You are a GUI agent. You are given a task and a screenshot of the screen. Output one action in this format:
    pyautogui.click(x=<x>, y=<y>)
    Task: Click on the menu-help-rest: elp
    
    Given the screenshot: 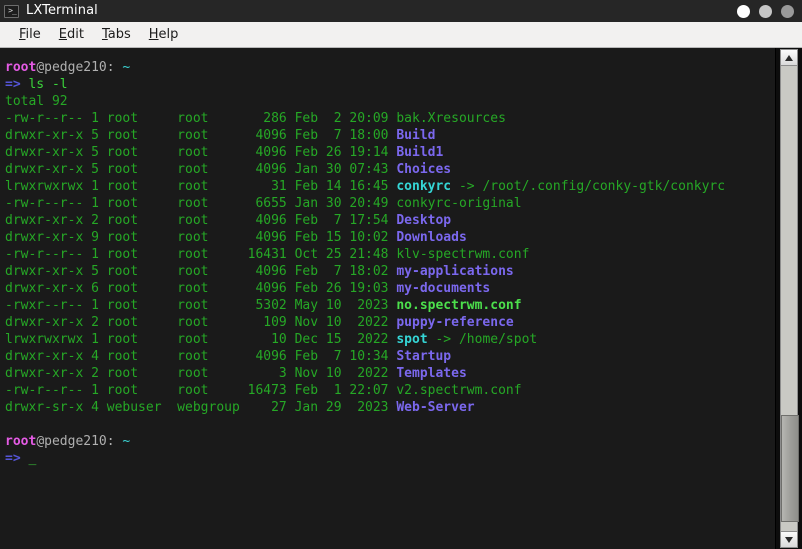 What is the action you would take?
    pyautogui.click(x=168, y=34)
    